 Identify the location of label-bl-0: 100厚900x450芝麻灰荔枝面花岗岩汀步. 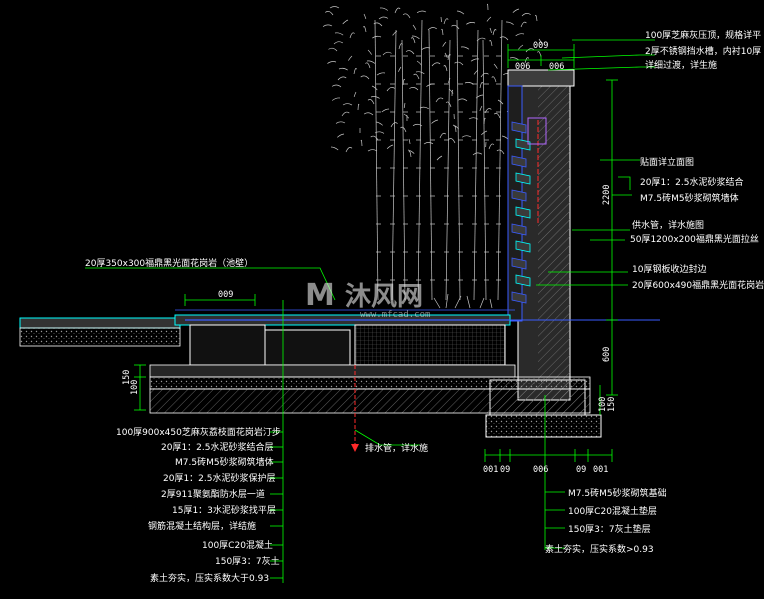
(198, 432).